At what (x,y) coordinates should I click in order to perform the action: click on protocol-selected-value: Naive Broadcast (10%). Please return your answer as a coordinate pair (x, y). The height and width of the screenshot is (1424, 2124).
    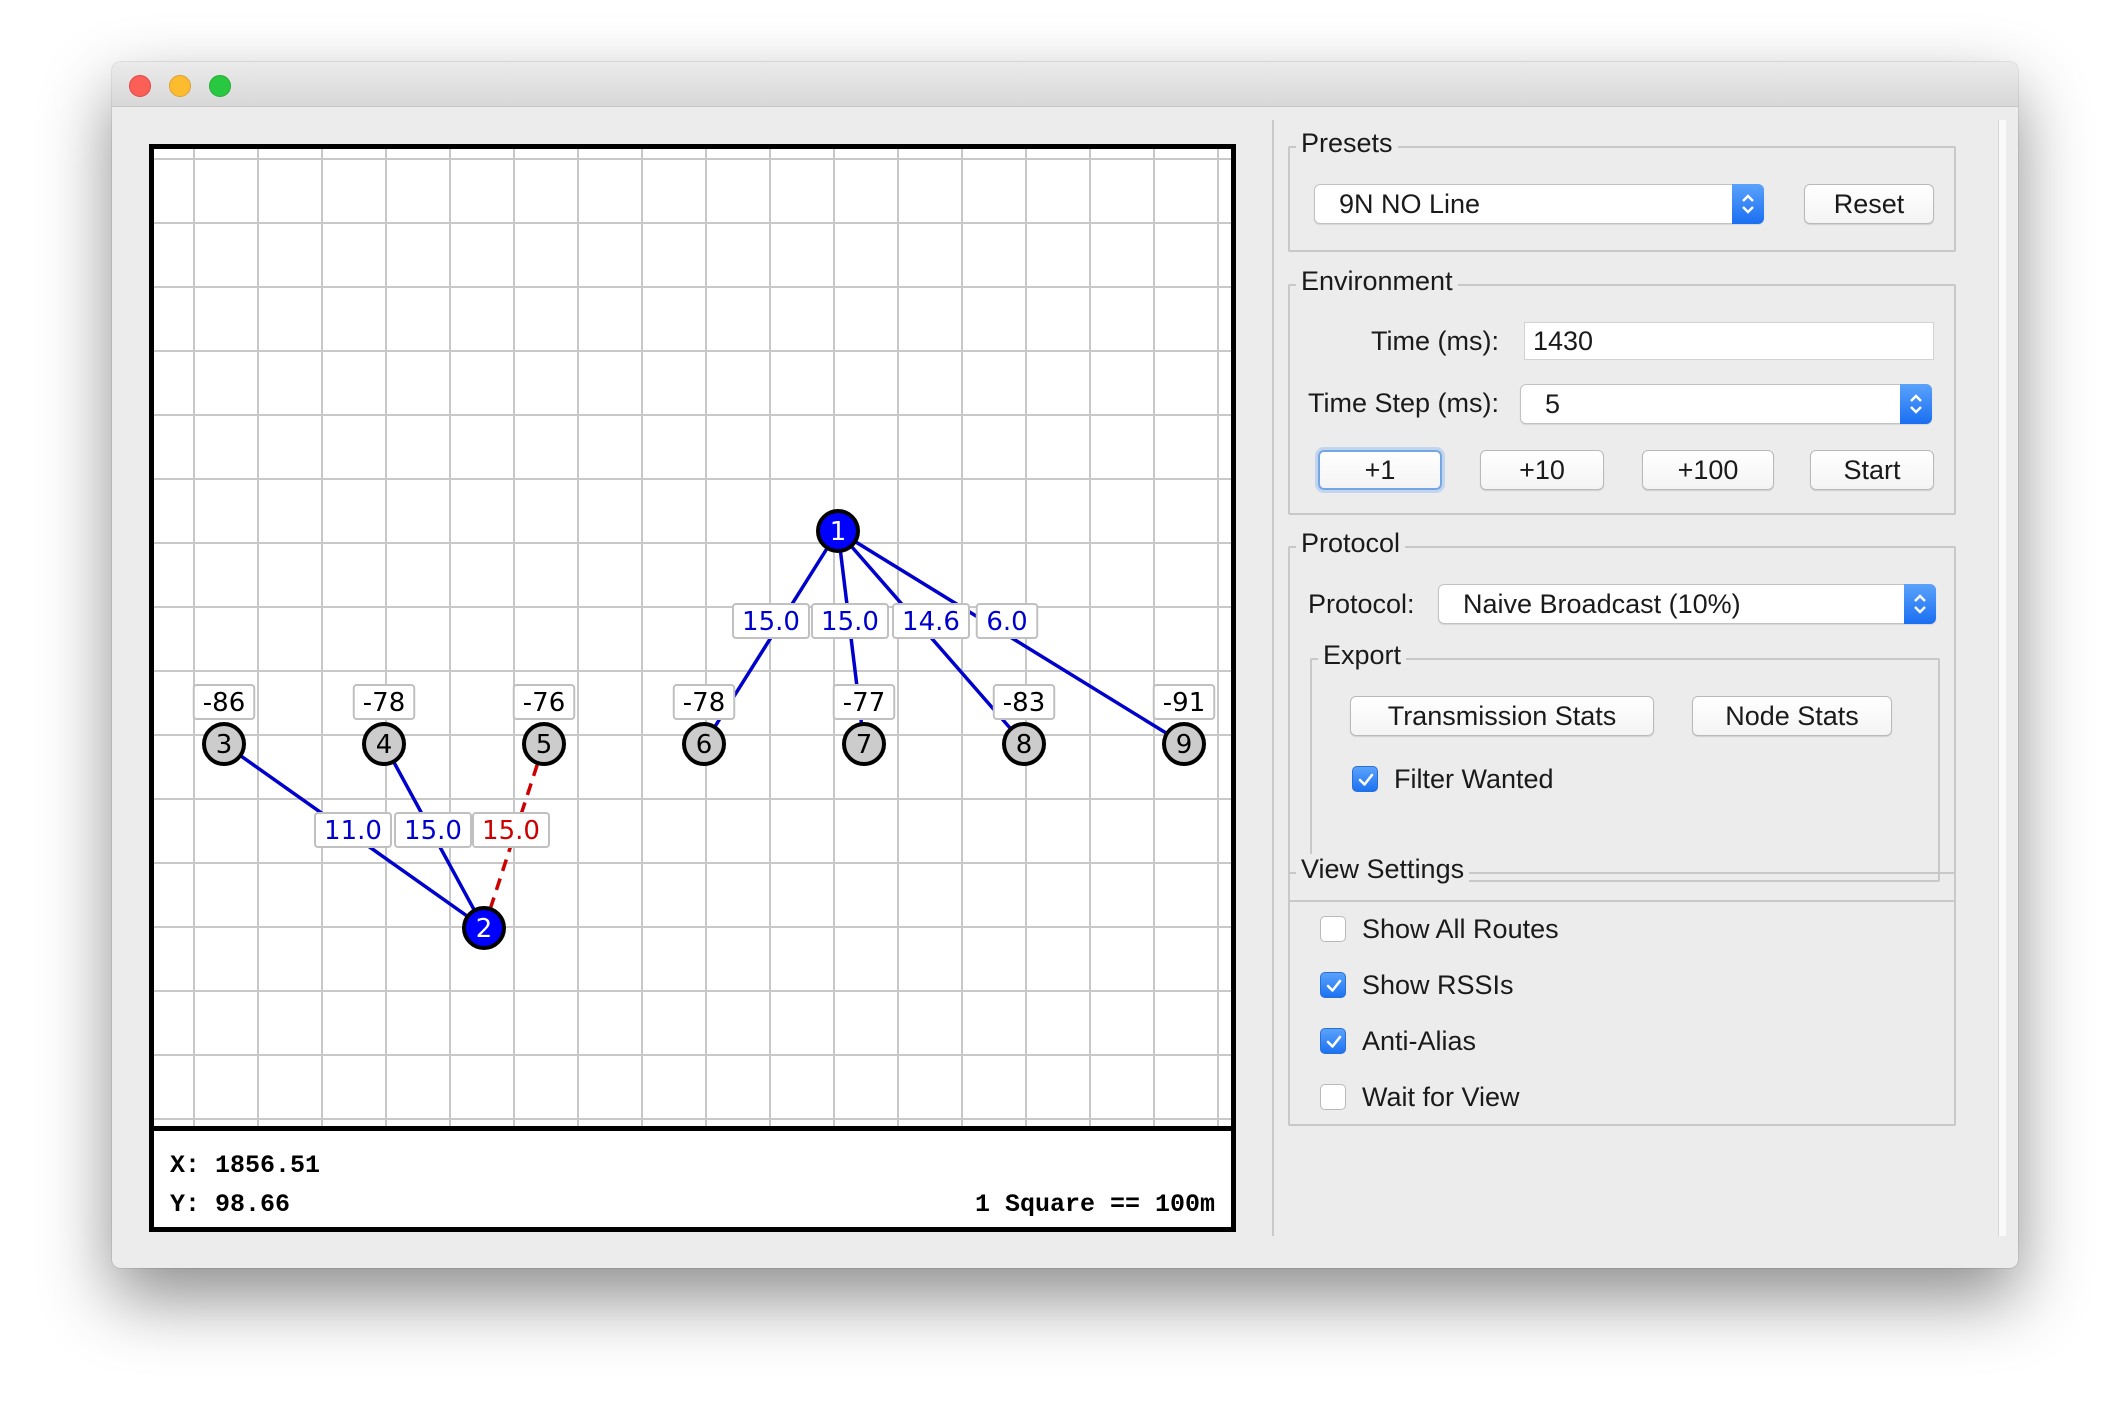
    Looking at the image, I should click on (1602, 604).